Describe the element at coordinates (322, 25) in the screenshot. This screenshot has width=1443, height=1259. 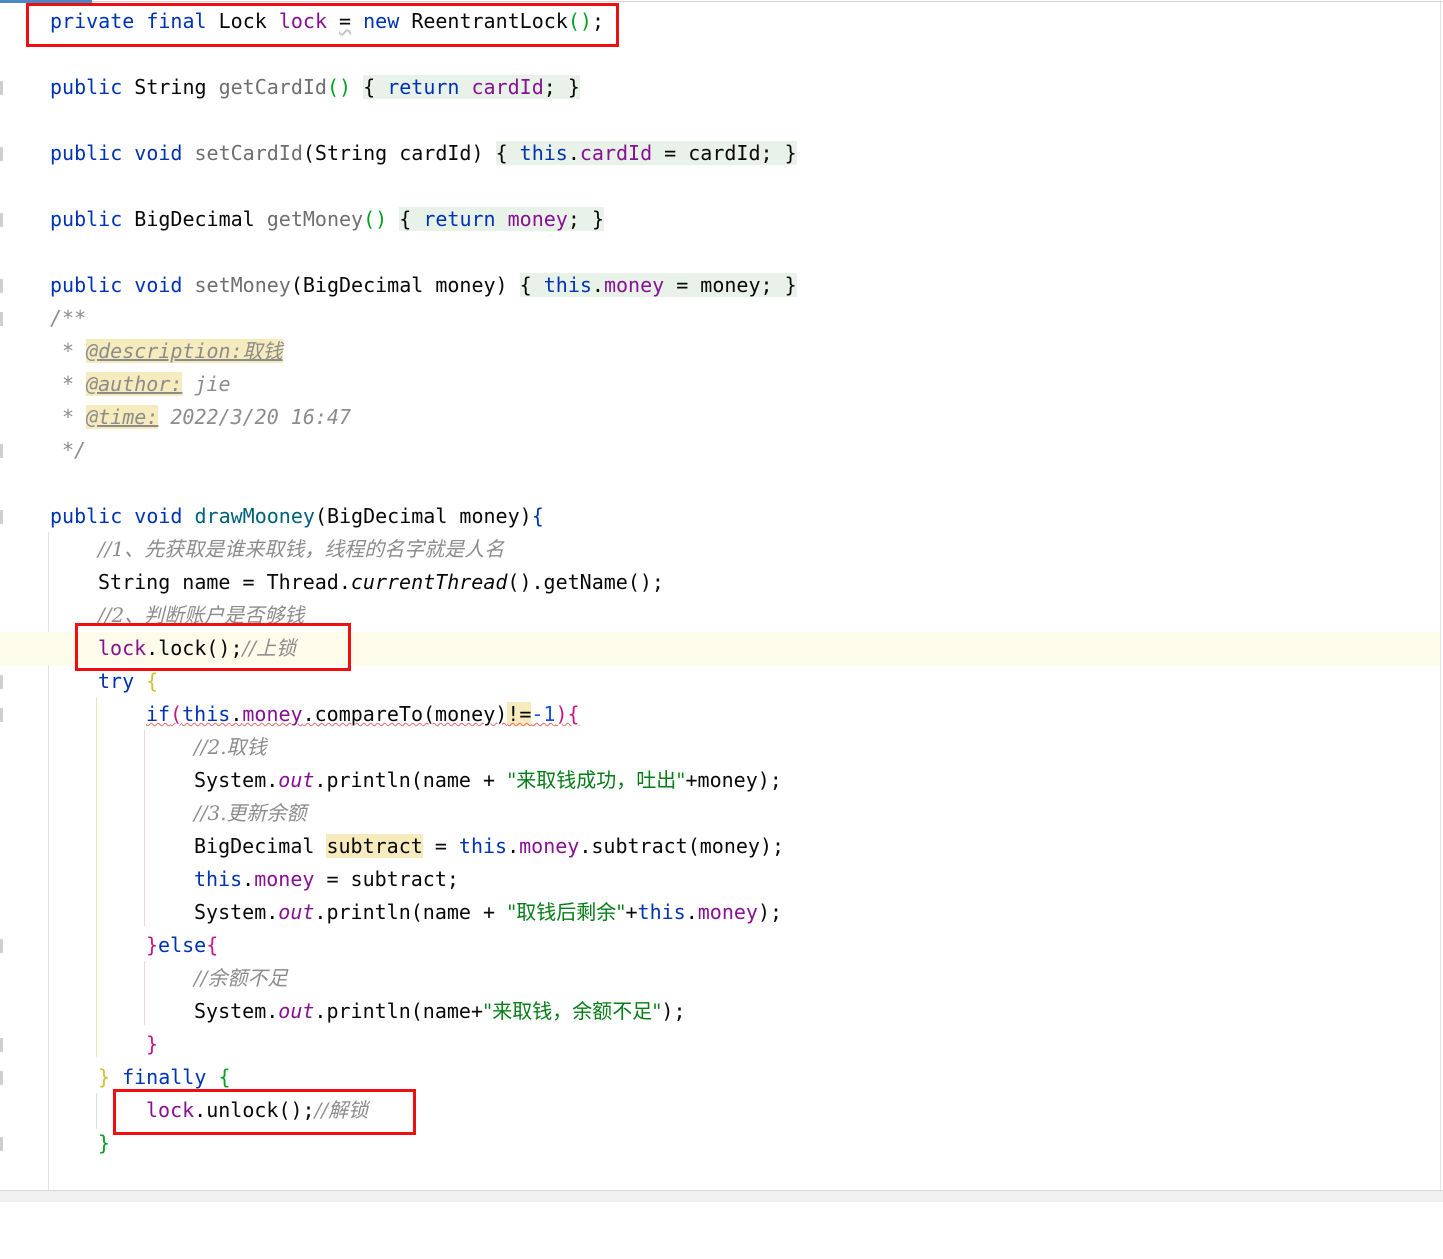
I see `annotation-box-lock-declaration` at that location.